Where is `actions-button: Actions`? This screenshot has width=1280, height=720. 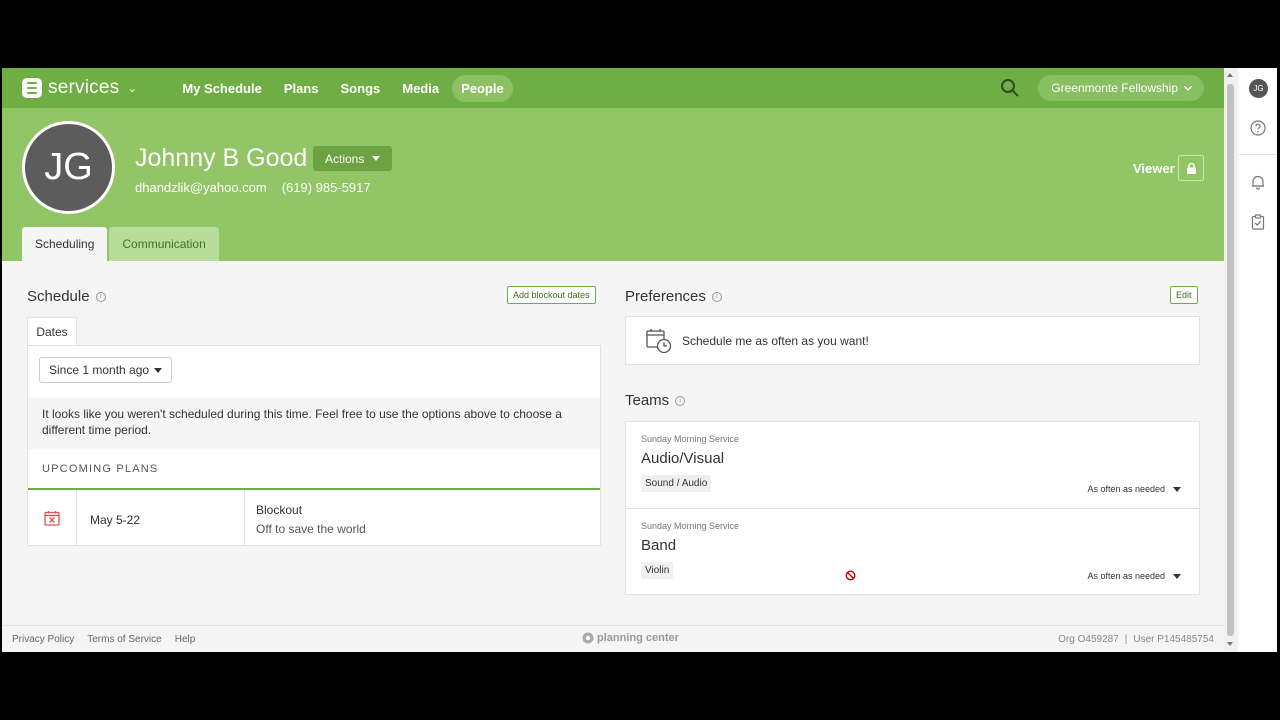 actions-button: Actions is located at coordinates (353, 158).